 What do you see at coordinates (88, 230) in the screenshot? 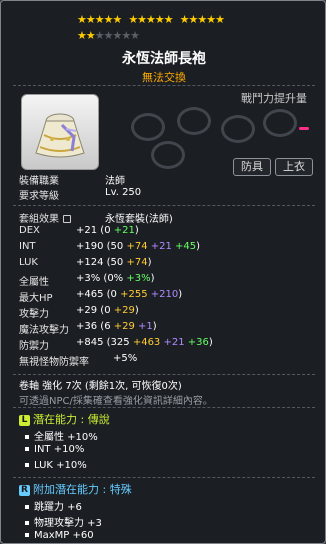
I see `stat-total: +21` at bounding box center [88, 230].